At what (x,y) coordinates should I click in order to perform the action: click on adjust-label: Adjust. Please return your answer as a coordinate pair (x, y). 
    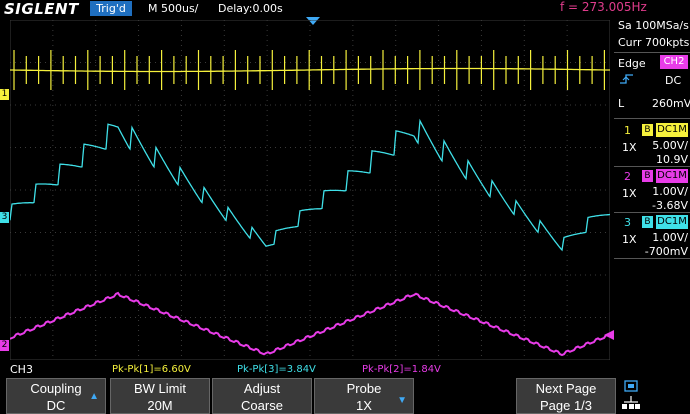
    Looking at the image, I should click on (262, 388).